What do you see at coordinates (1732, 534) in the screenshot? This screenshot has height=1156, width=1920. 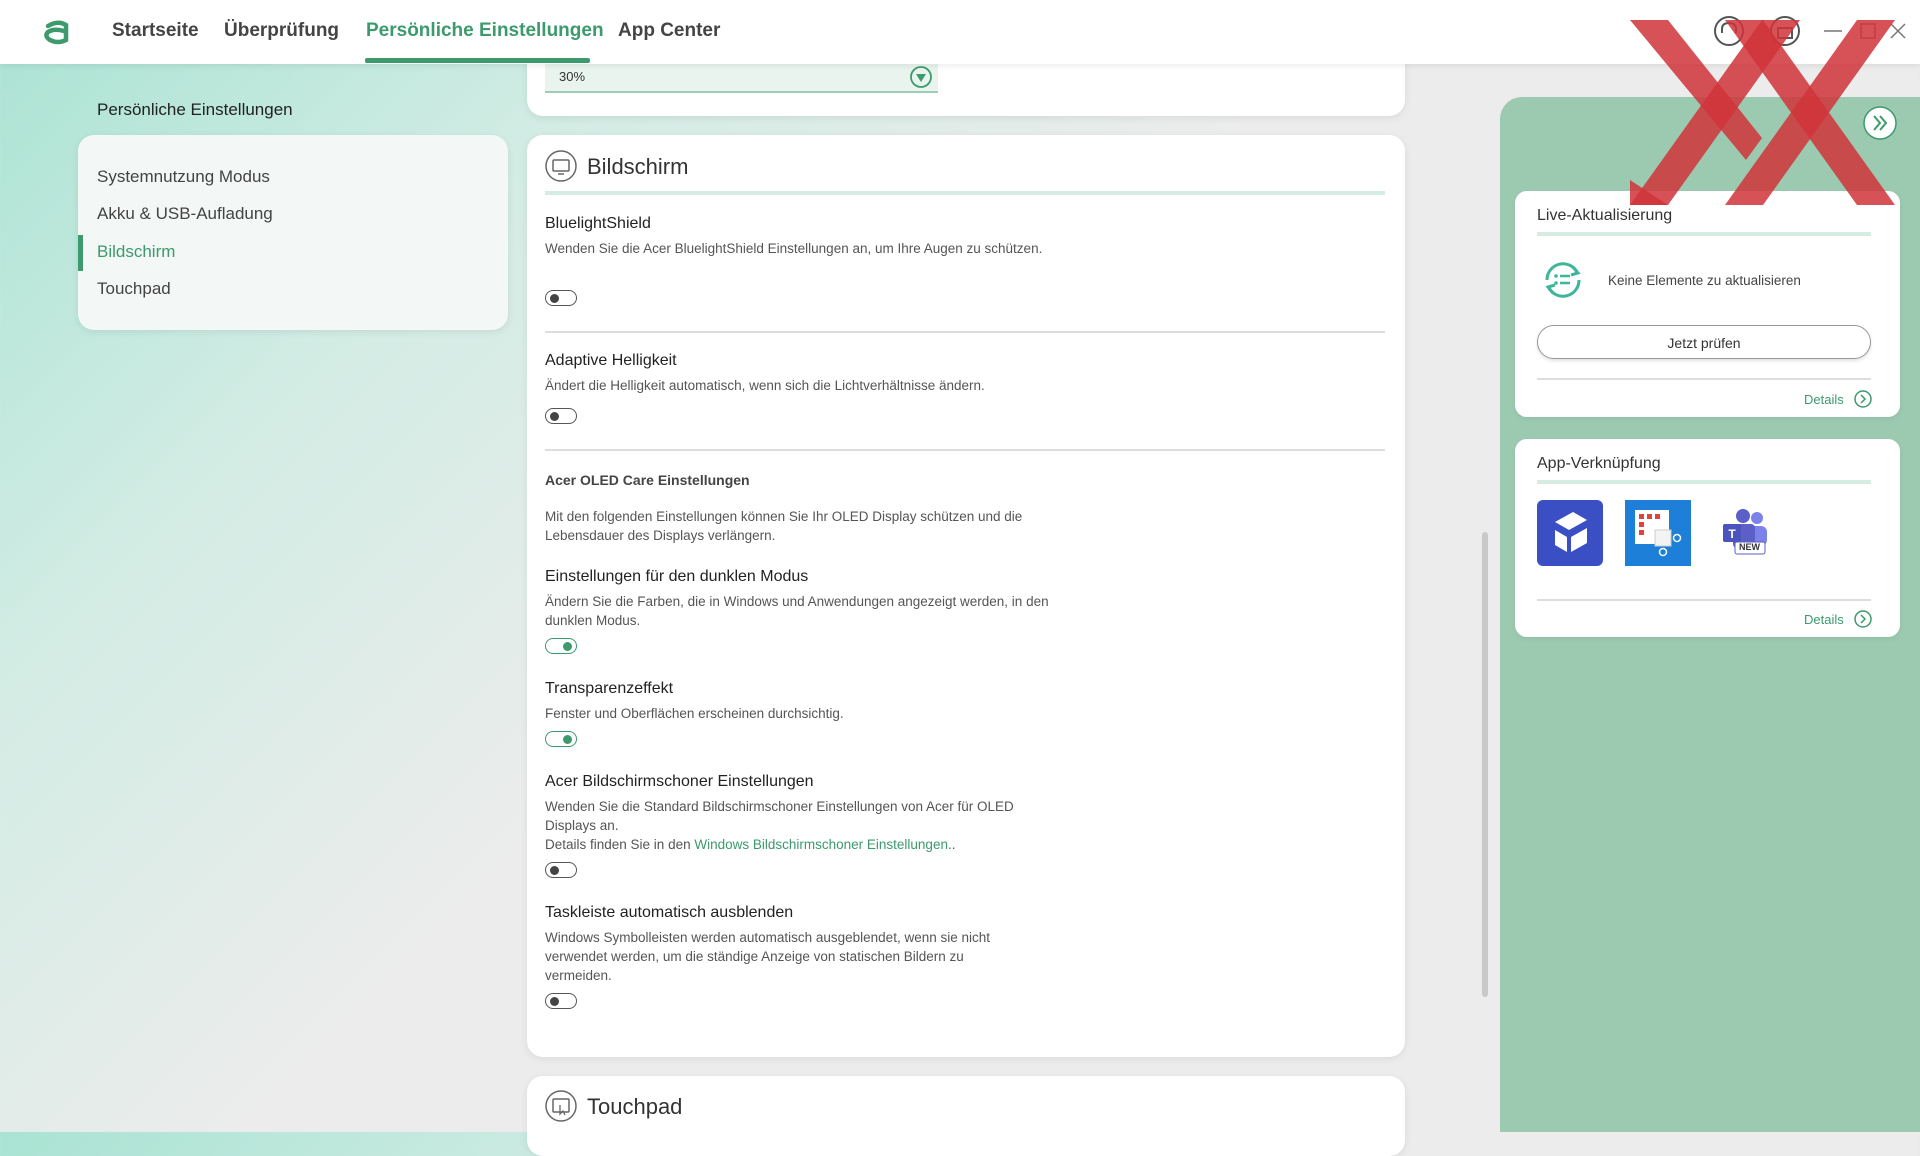 I see `svg-text: T` at bounding box center [1732, 534].